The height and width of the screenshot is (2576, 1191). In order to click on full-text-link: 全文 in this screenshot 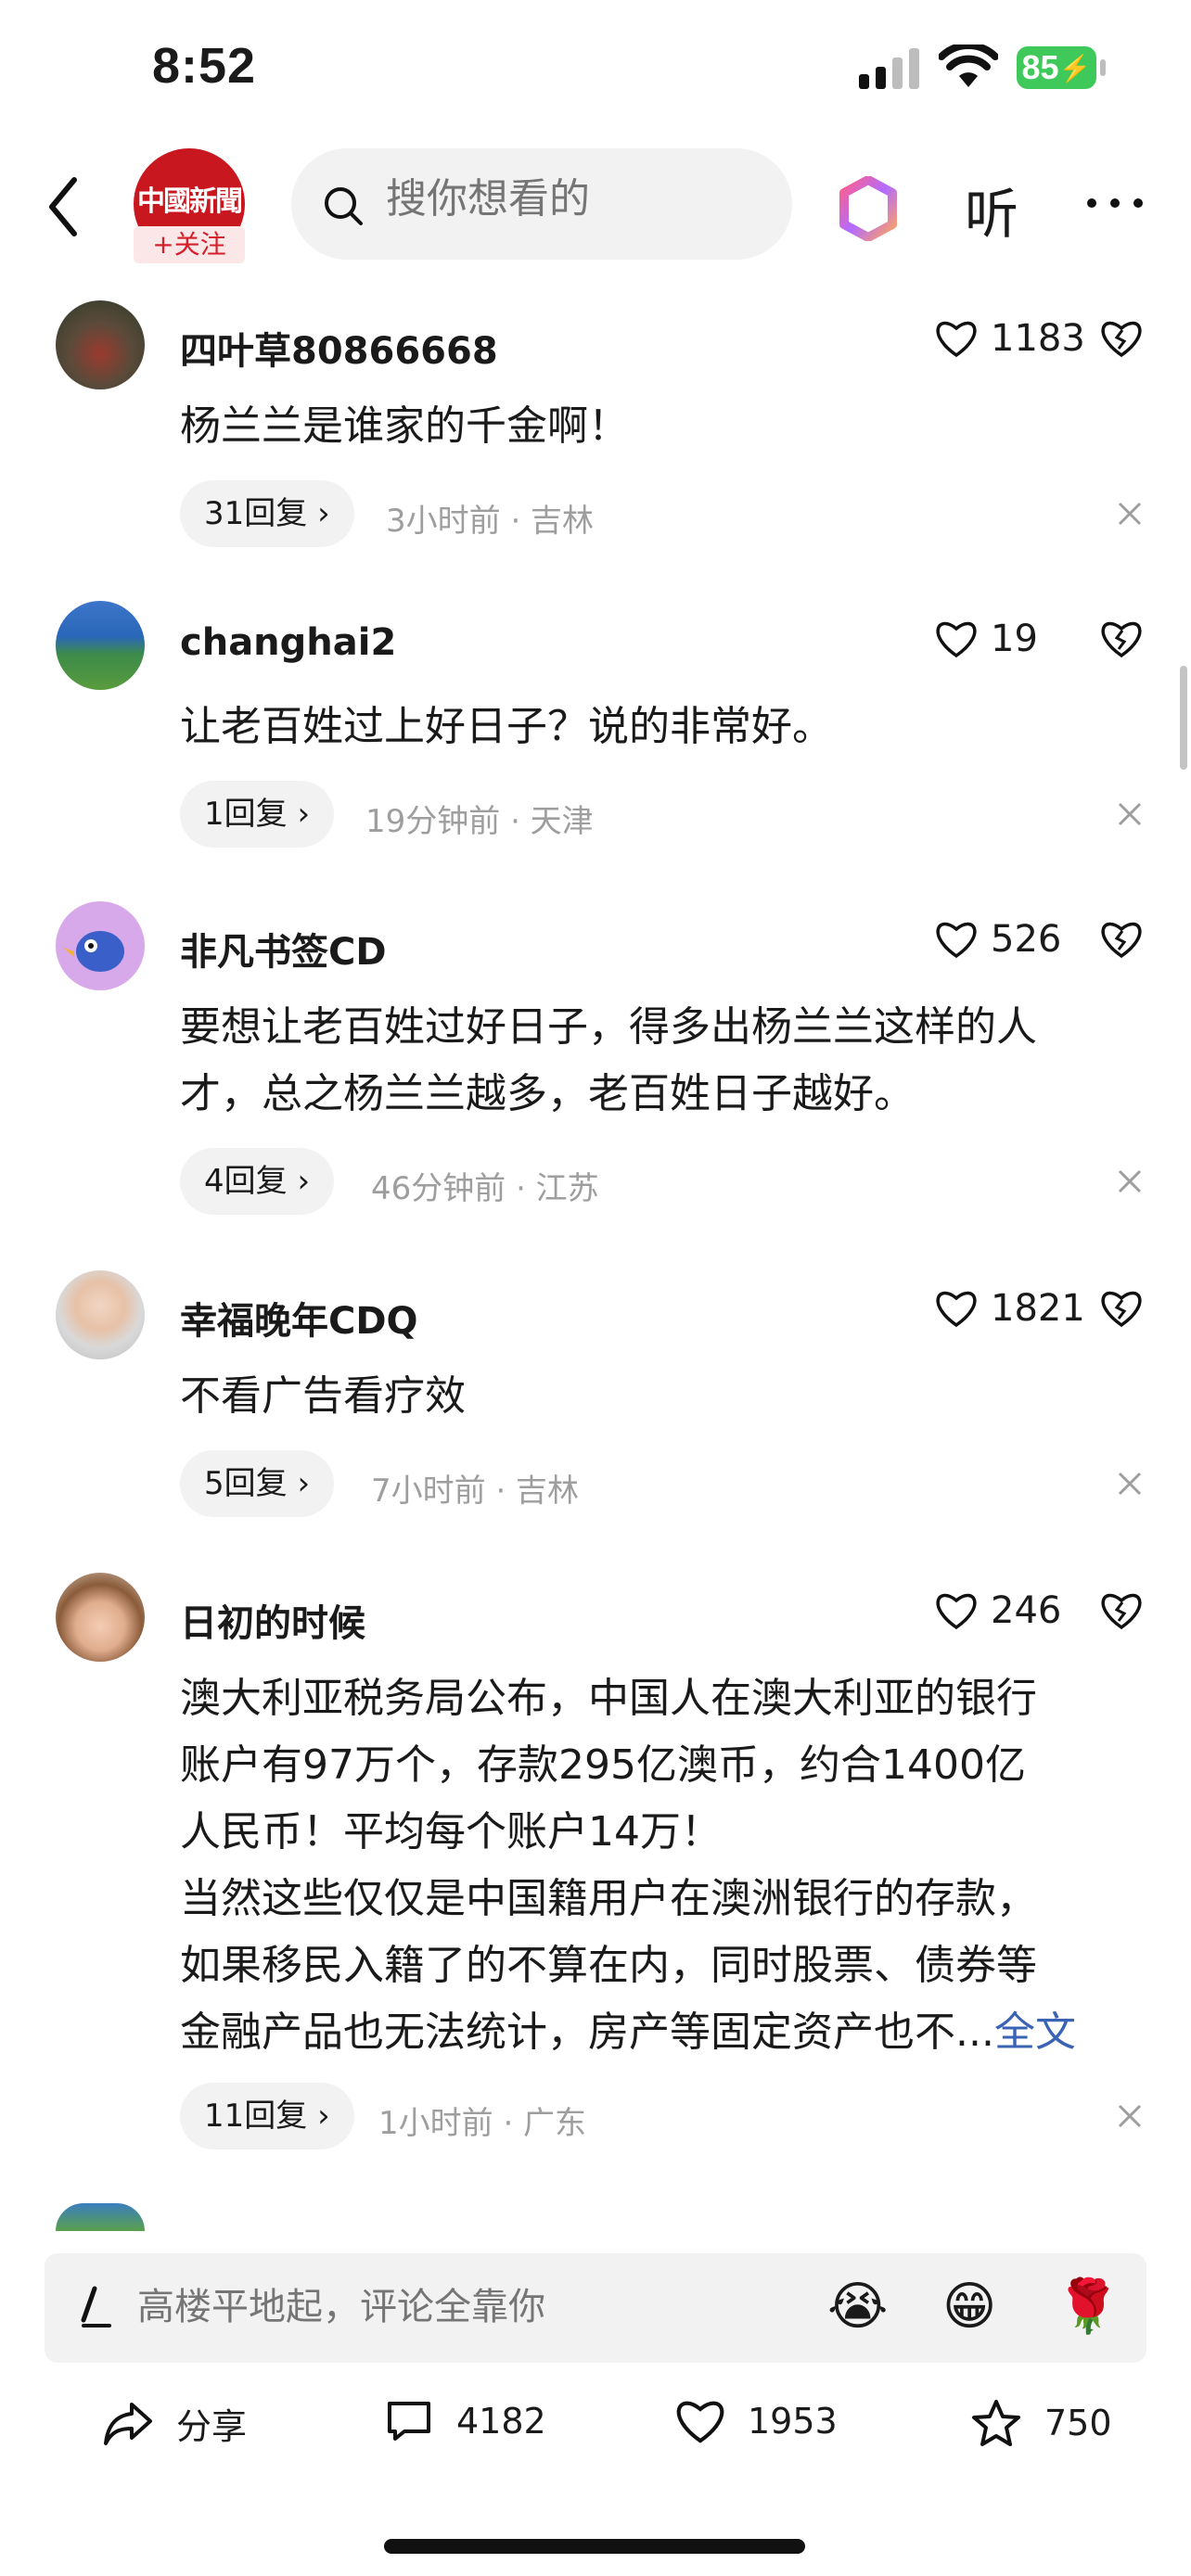, I will do `click(1035, 2033)`.